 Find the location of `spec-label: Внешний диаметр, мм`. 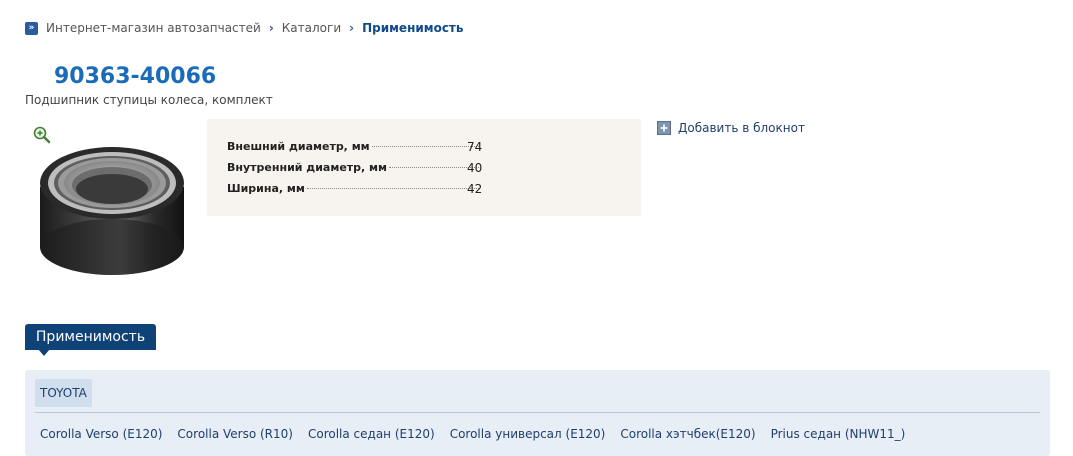

spec-label: Внешний диаметр, мм is located at coordinates (298, 146).